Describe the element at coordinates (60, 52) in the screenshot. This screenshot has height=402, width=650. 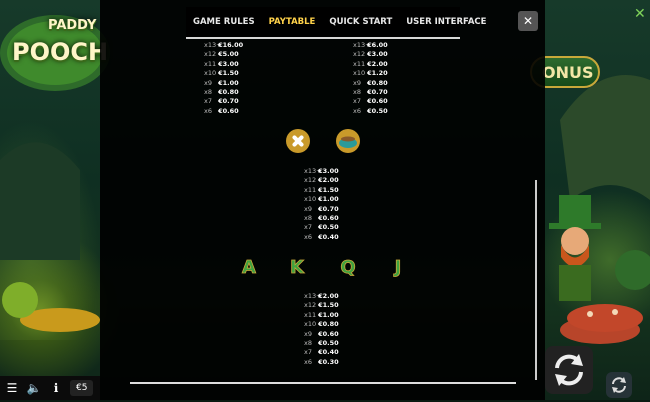
I see `logo-line-2: POOCH` at that location.